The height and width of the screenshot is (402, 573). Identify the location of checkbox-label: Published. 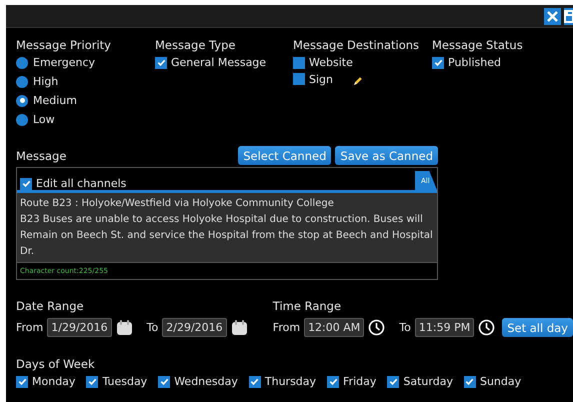
(474, 62).